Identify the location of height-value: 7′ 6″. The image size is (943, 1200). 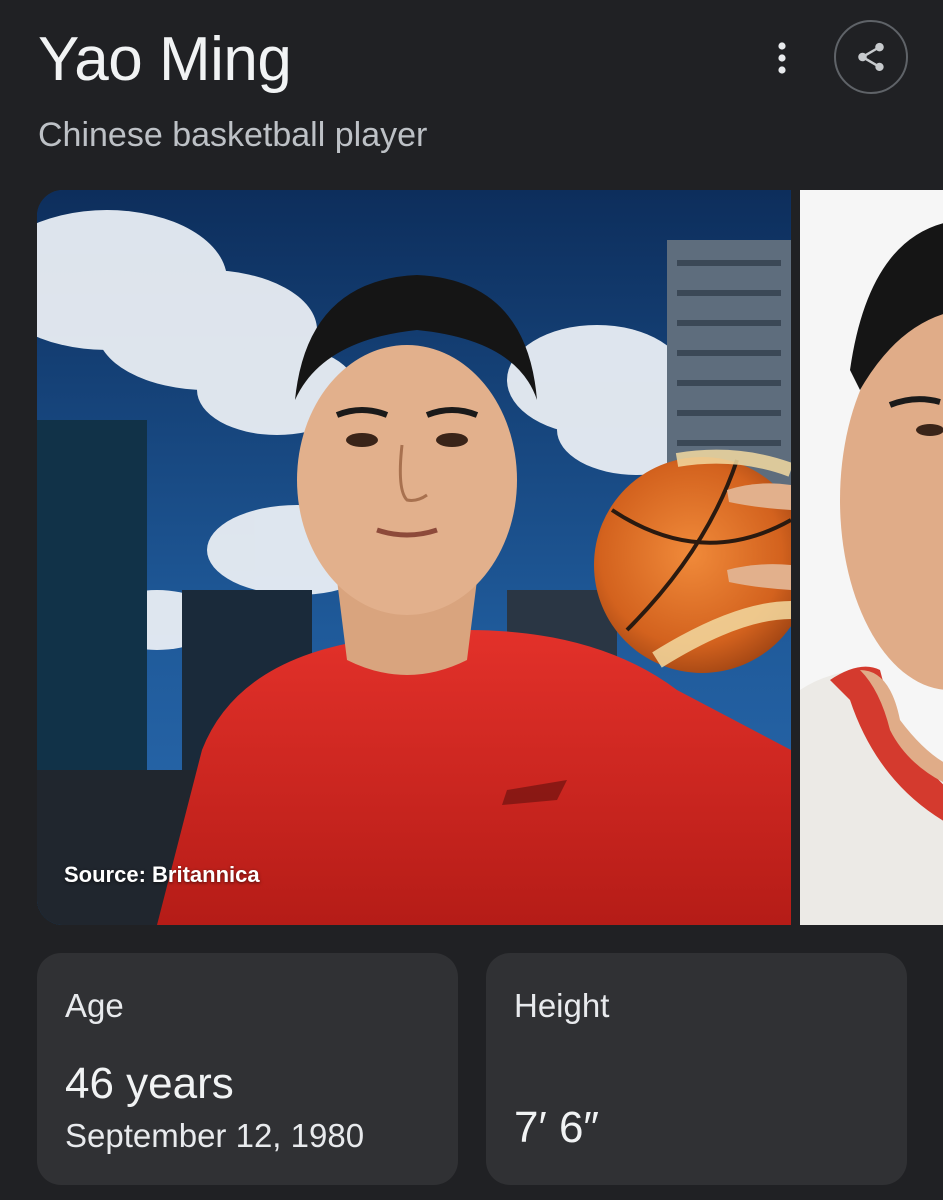
(556, 1127).